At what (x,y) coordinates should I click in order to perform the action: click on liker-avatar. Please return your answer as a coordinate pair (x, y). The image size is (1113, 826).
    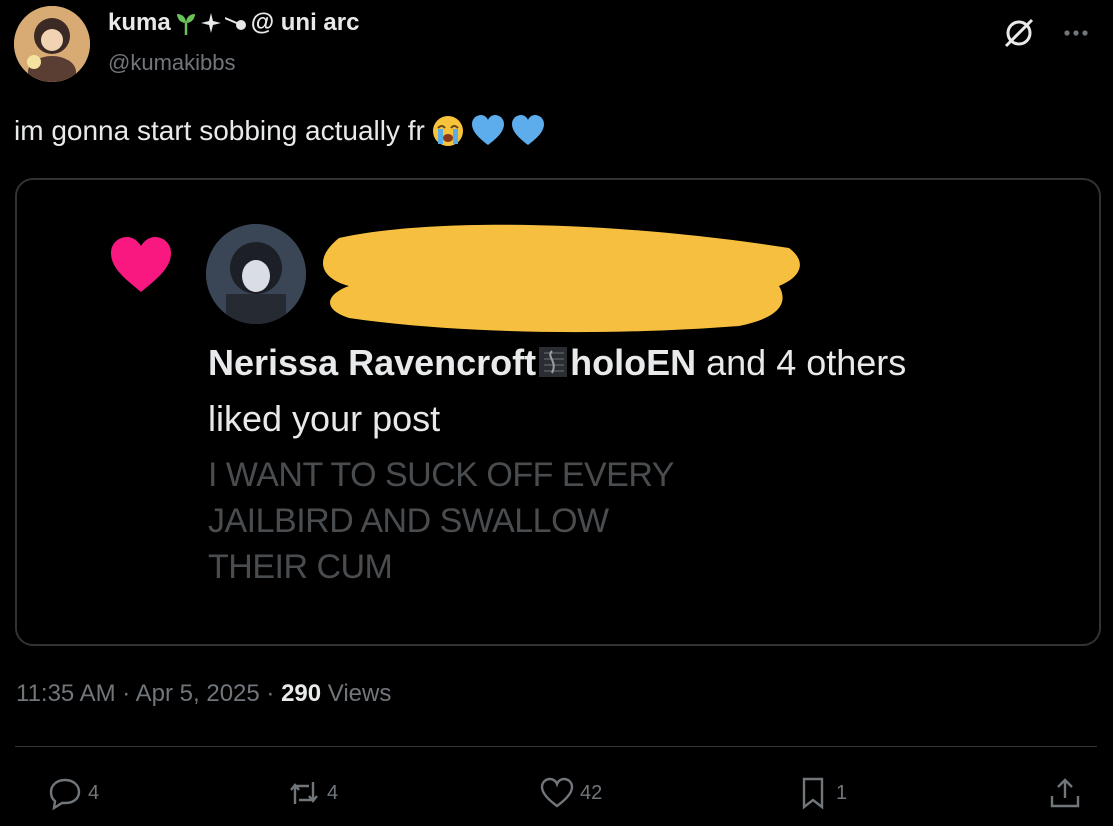
    Looking at the image, I should click on (256, 274).